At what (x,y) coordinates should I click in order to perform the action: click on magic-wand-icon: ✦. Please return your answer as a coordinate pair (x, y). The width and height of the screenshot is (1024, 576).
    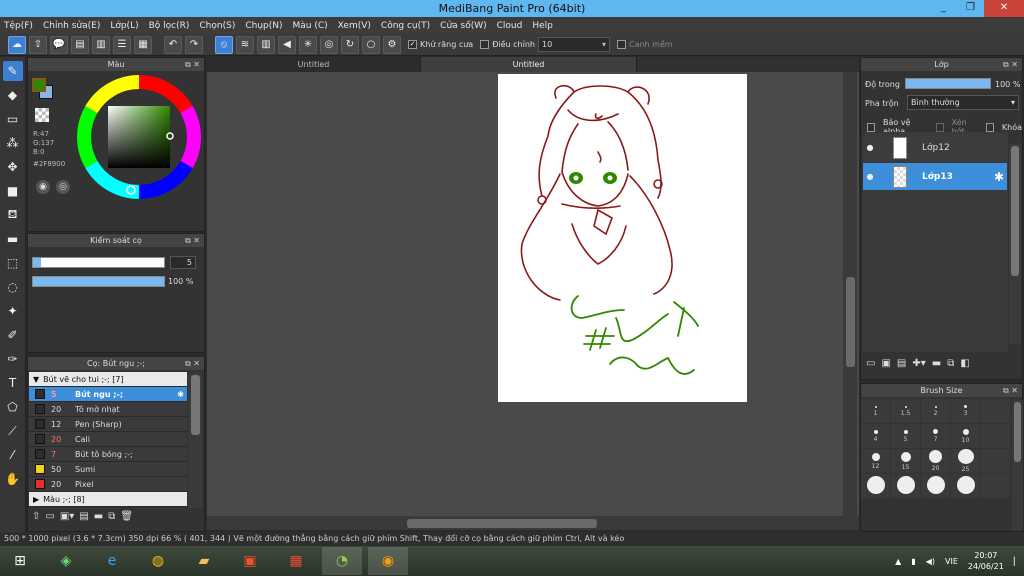
    Looking at the image, I should click on (13, 311).